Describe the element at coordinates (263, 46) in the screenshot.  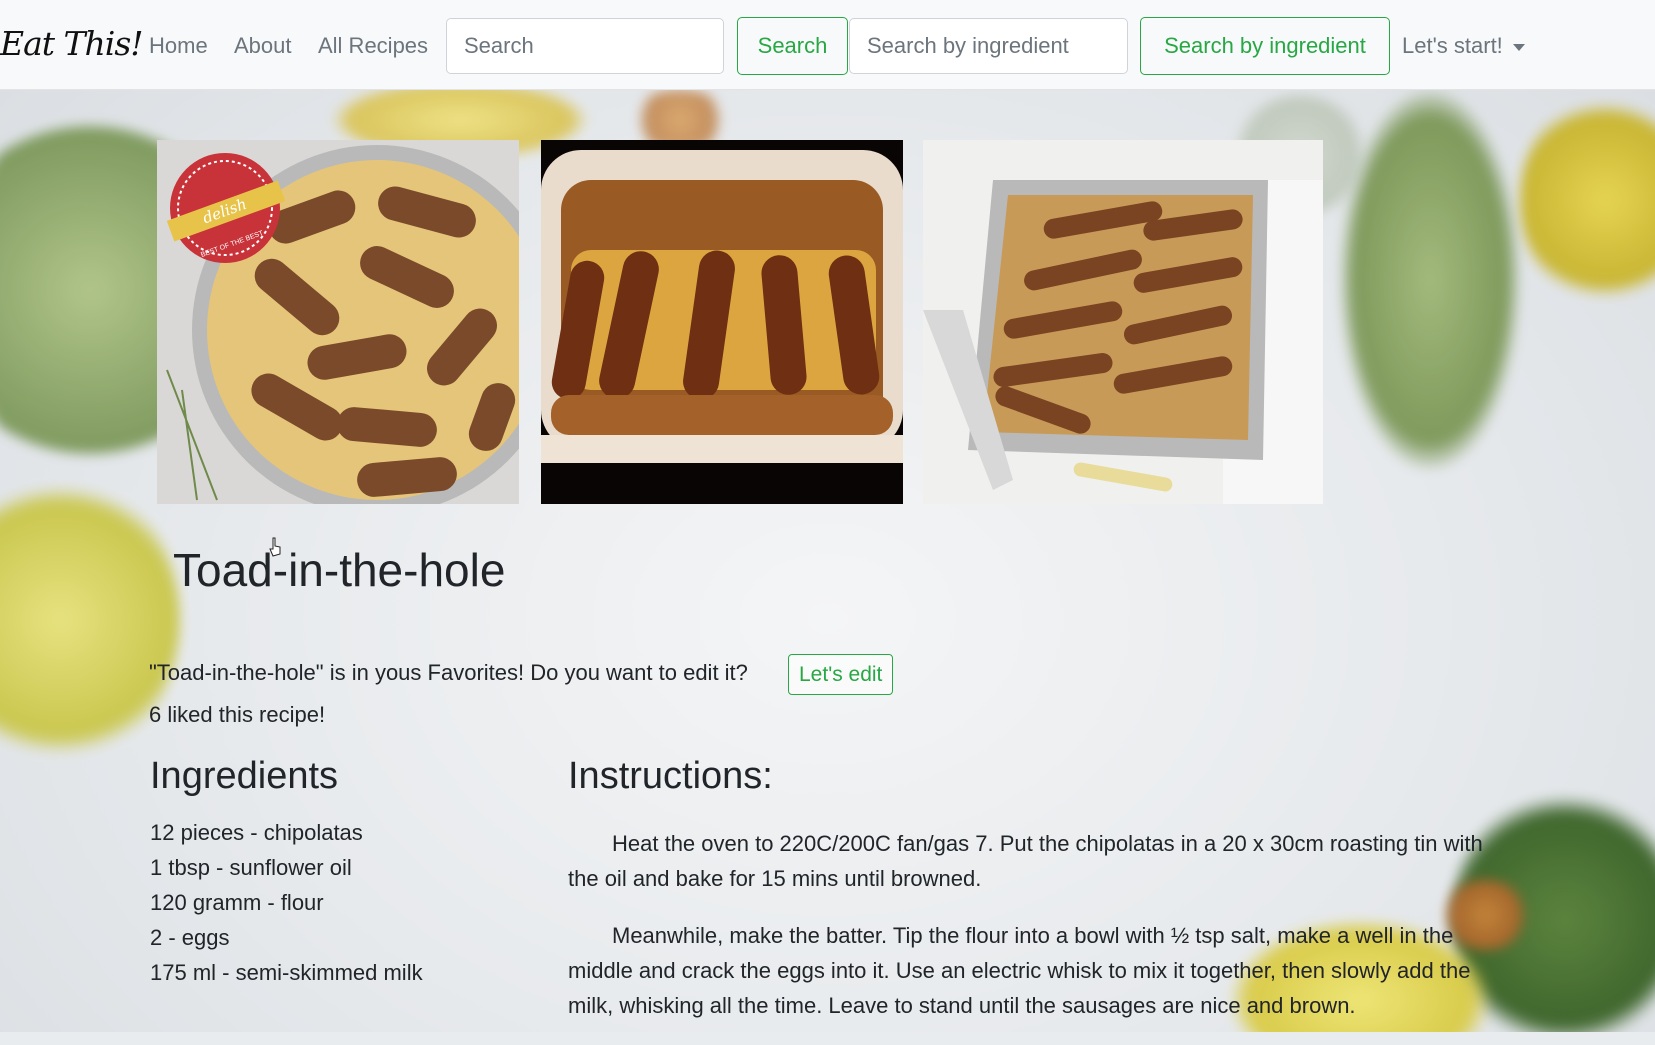
I see `nav-about: About` at that location.